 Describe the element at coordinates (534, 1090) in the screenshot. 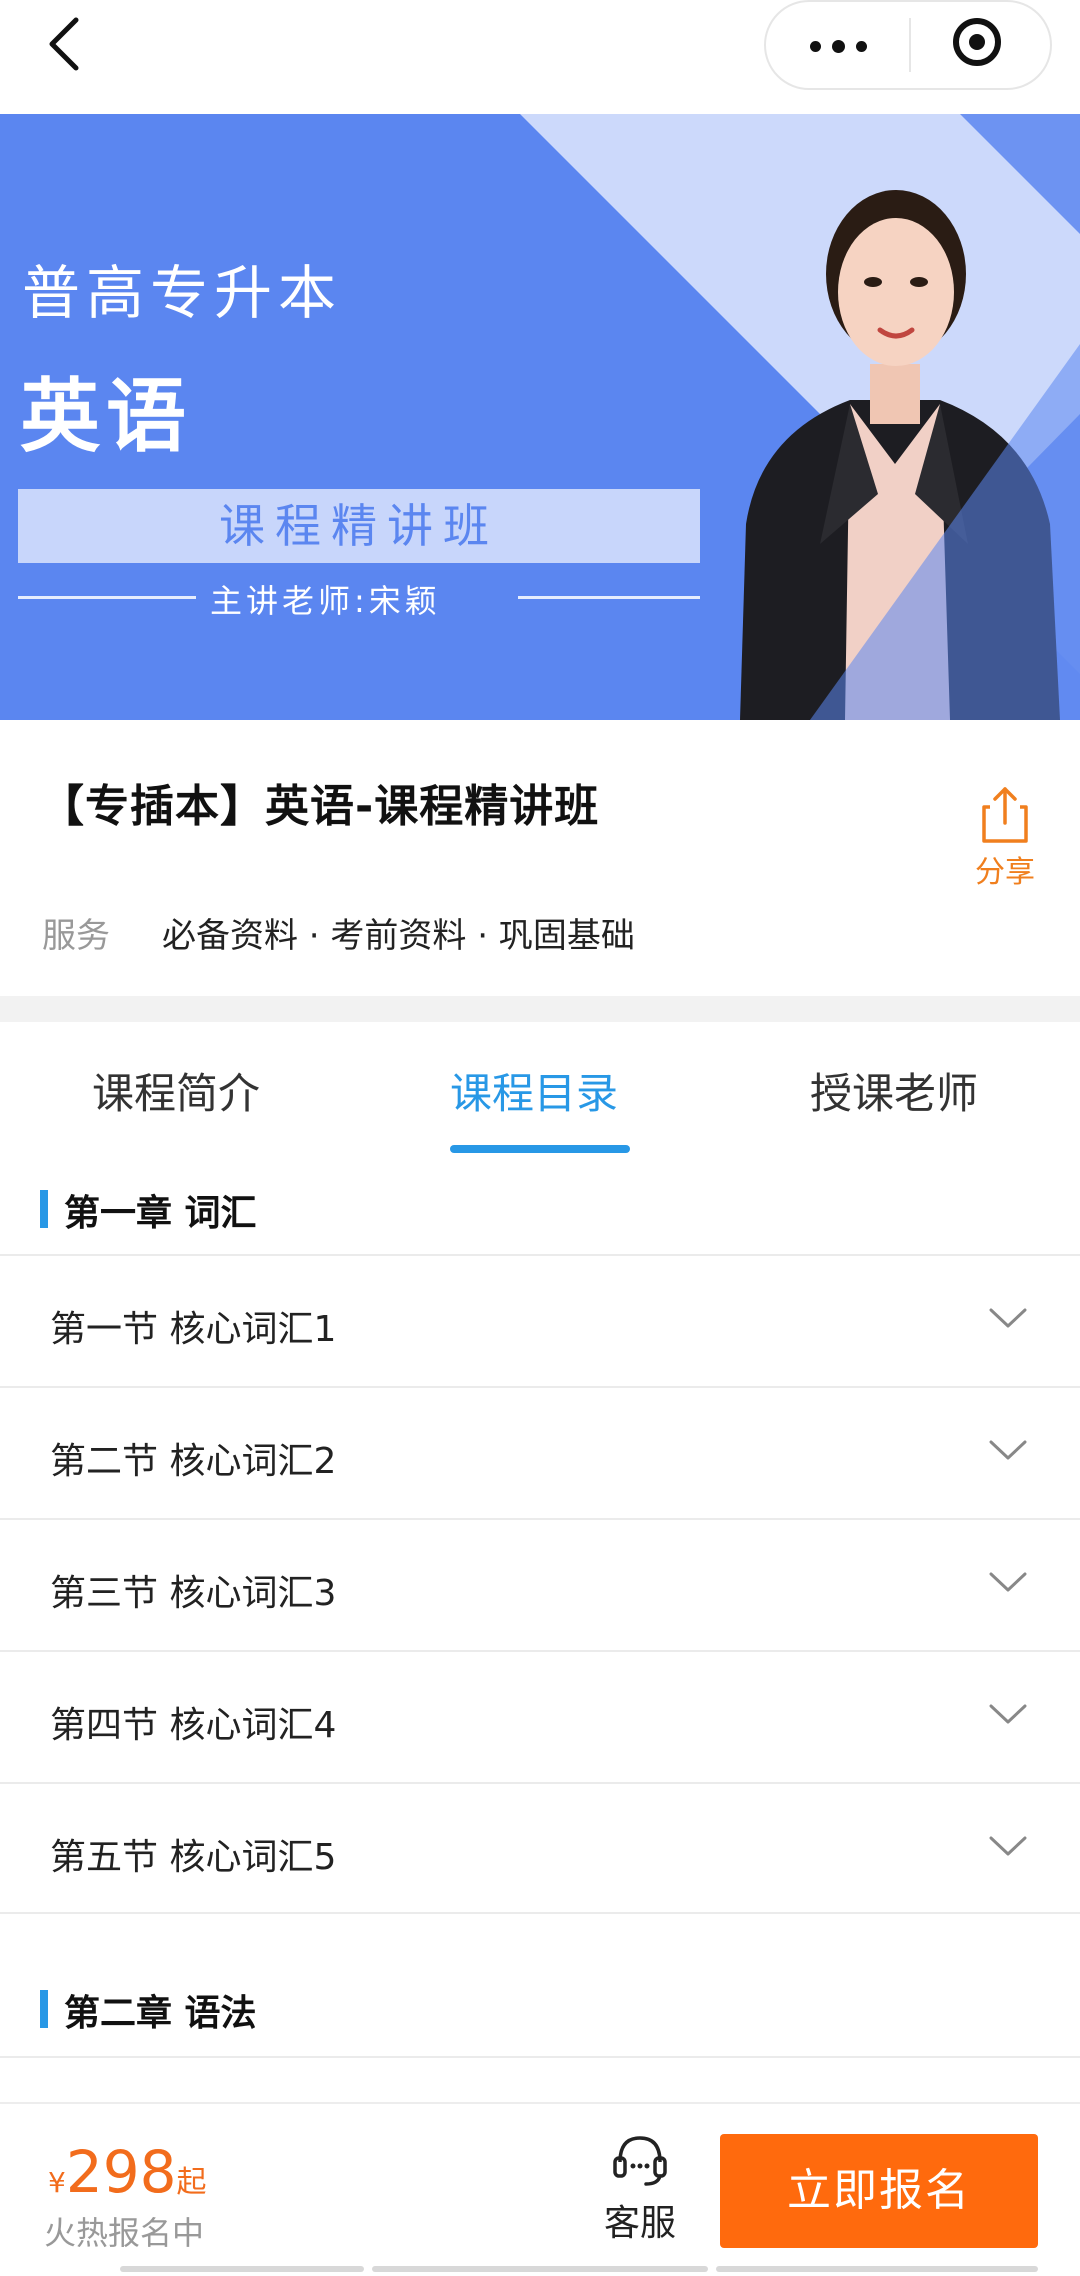

I see `tab-course-catalog: 课程目录` at that location.